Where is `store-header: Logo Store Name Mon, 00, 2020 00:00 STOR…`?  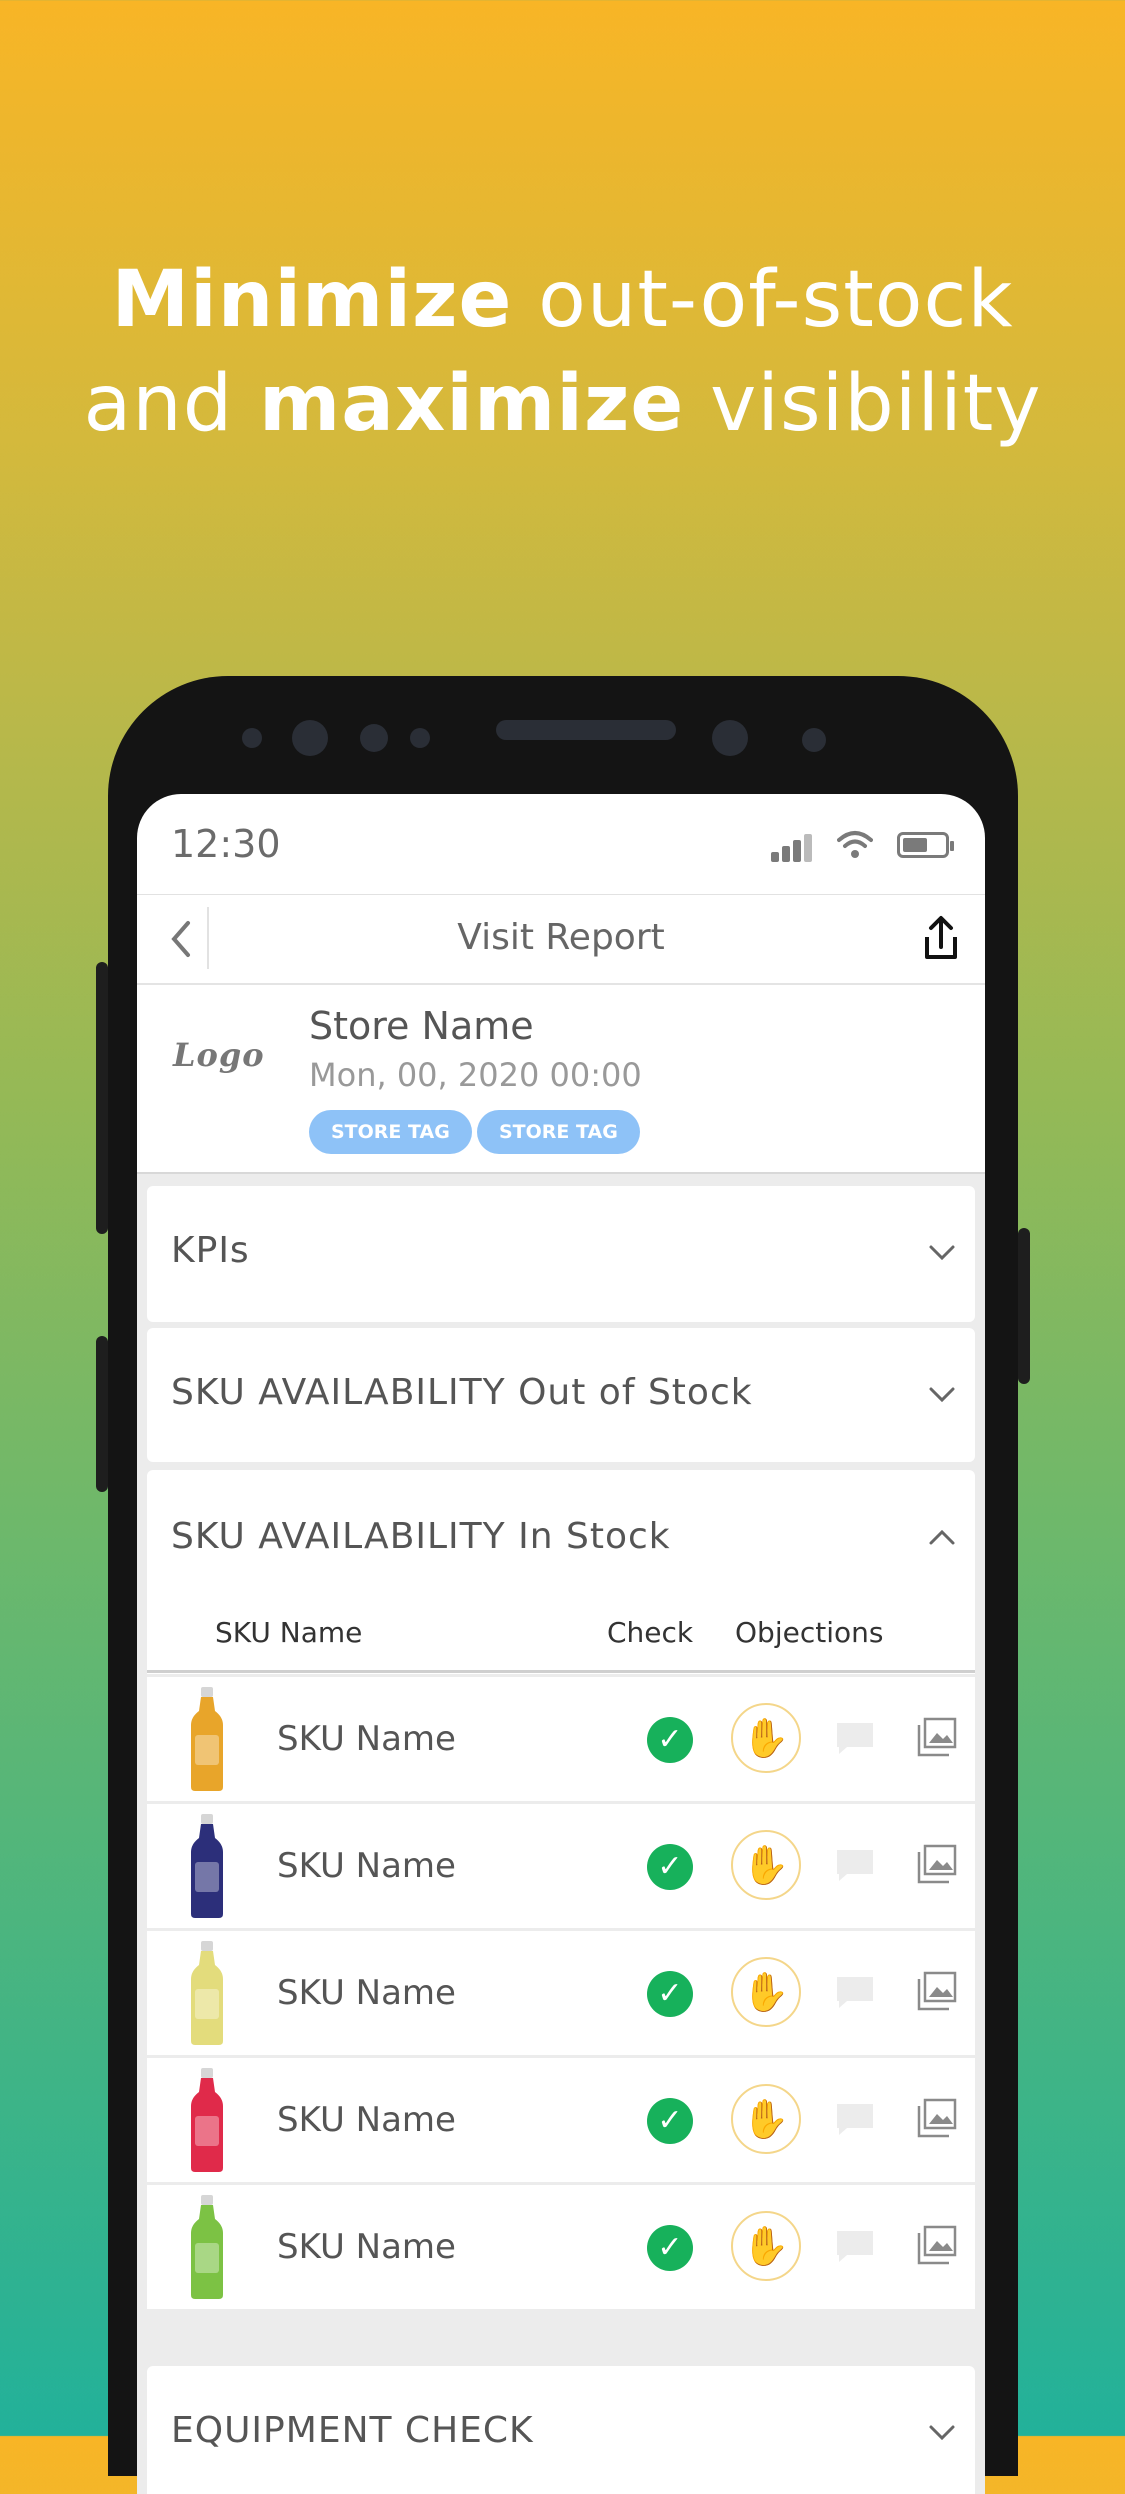 store-header: Logo Store Name Mon, 00, 2020 00:00 STOR… is located at coordinates (561, 1079).